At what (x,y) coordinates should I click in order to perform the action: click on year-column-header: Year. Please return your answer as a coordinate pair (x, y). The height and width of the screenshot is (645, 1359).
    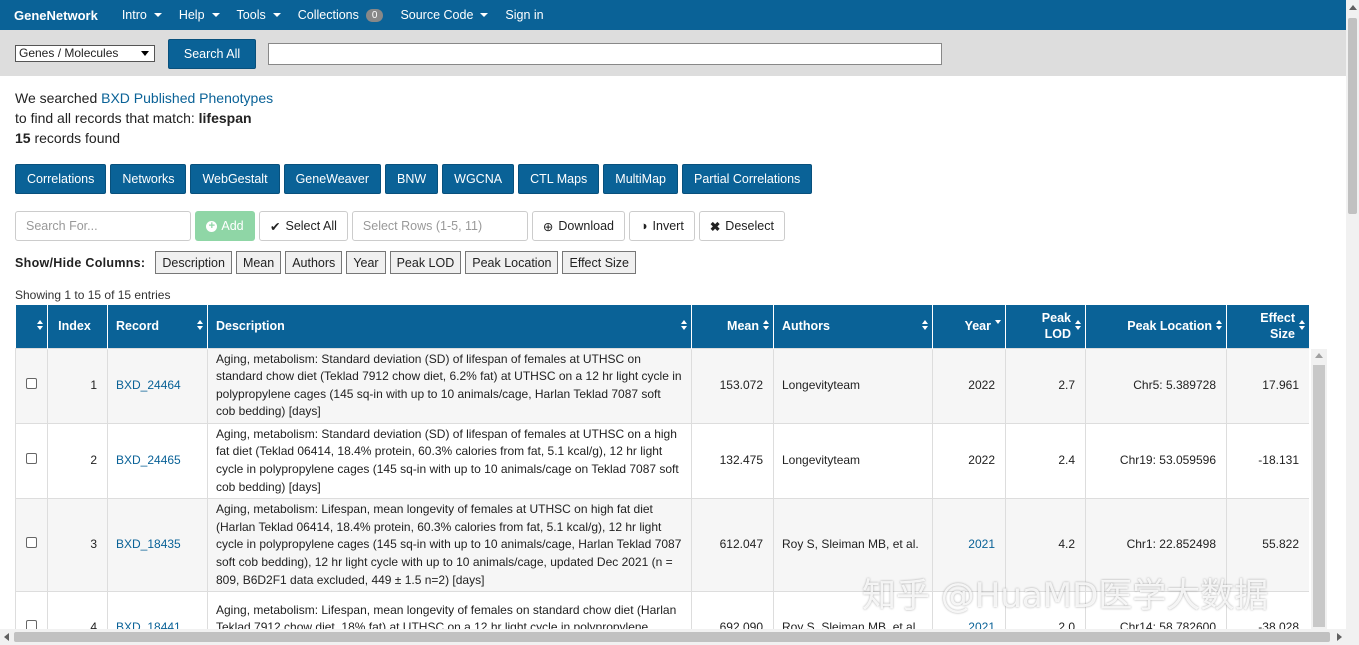
    Looking at the image, I should click on (969, 326).